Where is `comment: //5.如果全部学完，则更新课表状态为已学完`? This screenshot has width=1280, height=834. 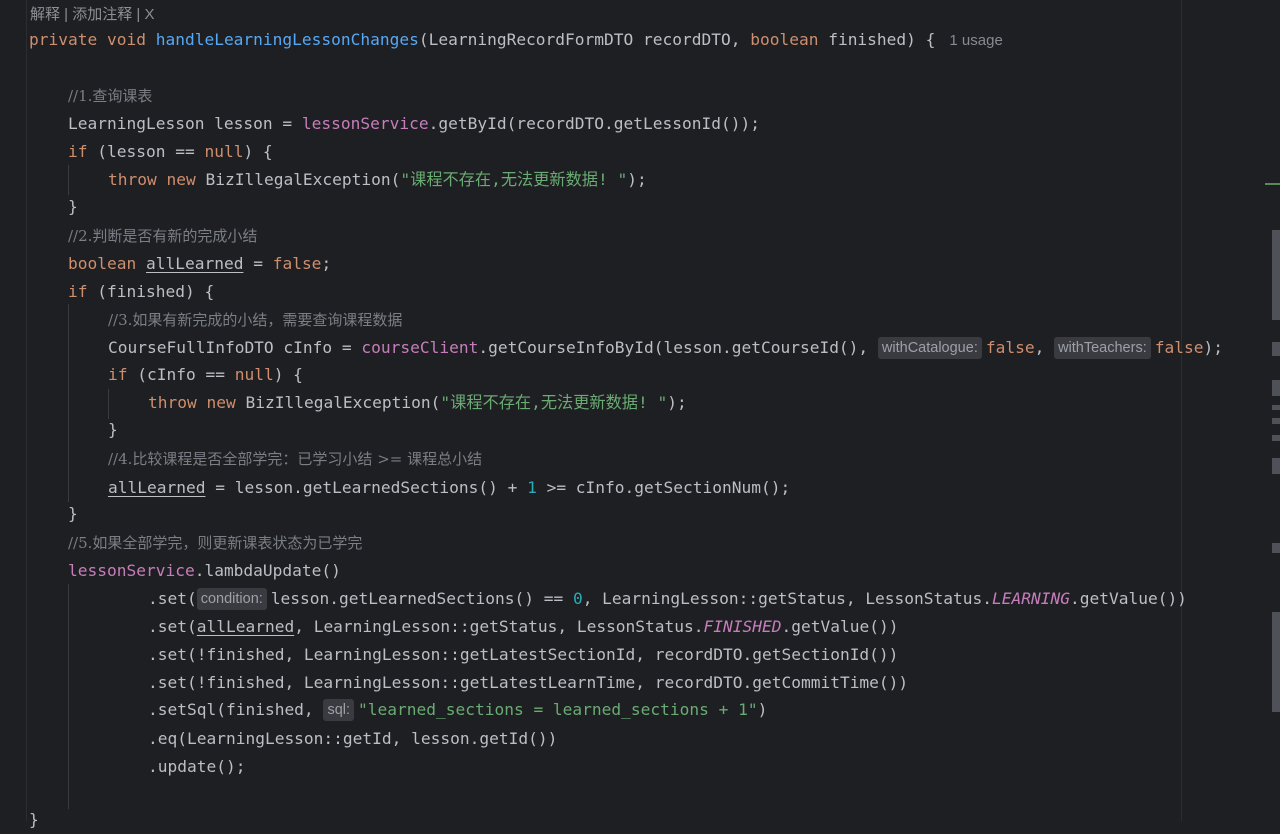
comment: //5.如果全部学完，则更新课表状态为已学完 is located at coordinates (215, 543).